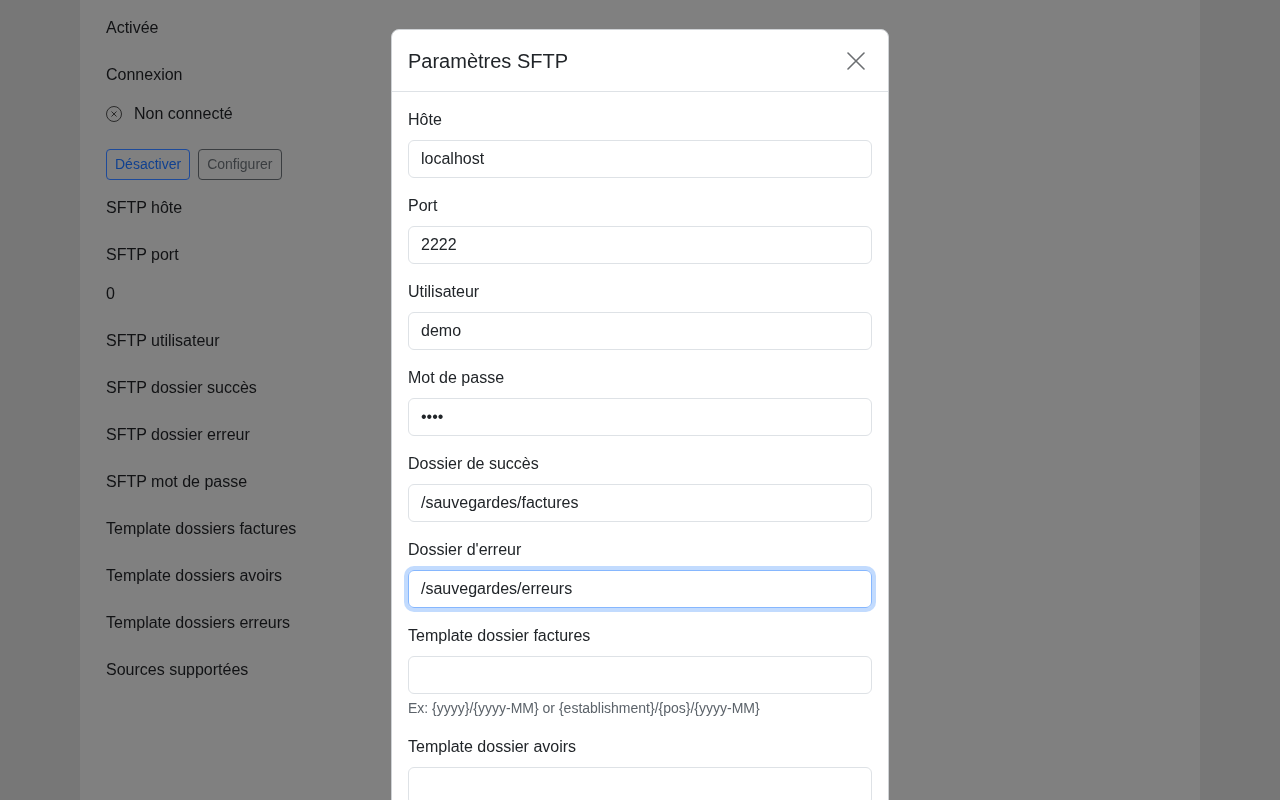  I want to click on field-label: Template dossiers factures, so click(201, 529).